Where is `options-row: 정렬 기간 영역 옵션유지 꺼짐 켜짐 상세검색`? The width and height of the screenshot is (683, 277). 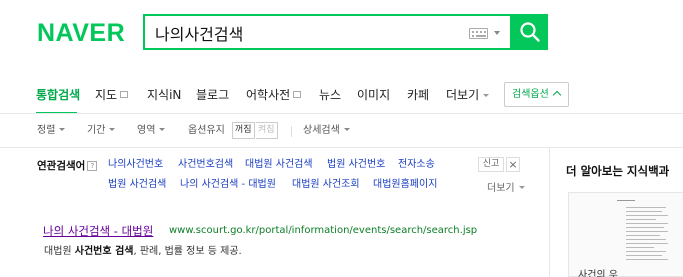
options-row: 정렬 기간 영역 옵션유지 꺼짐 켜짐 상세검색 is located at coordinates (341, 131).